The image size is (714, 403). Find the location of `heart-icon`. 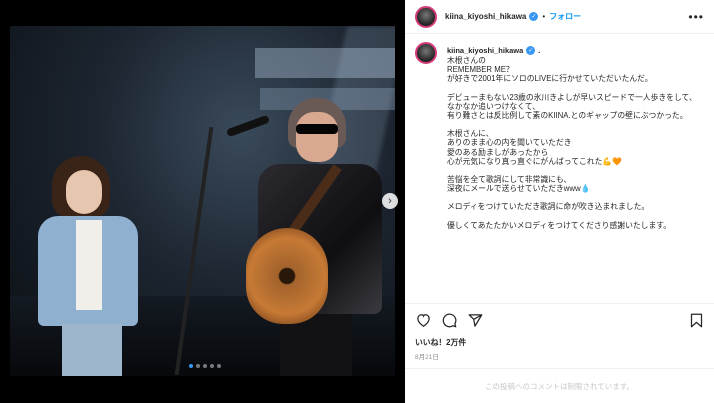

heart-icon is located at coordinates (423, 320).